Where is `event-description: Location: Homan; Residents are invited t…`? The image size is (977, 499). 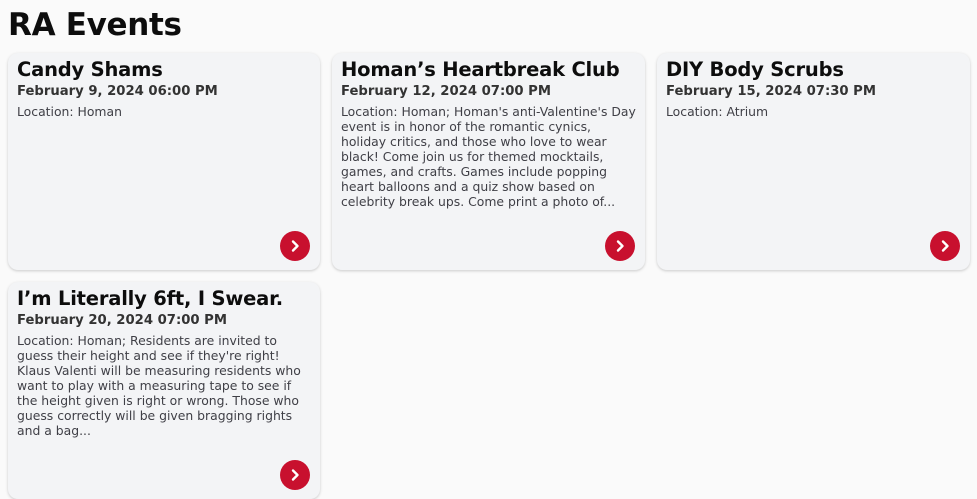
event-description: Location: Homan; Residents are invited t… is located at coordinates (159, 385).